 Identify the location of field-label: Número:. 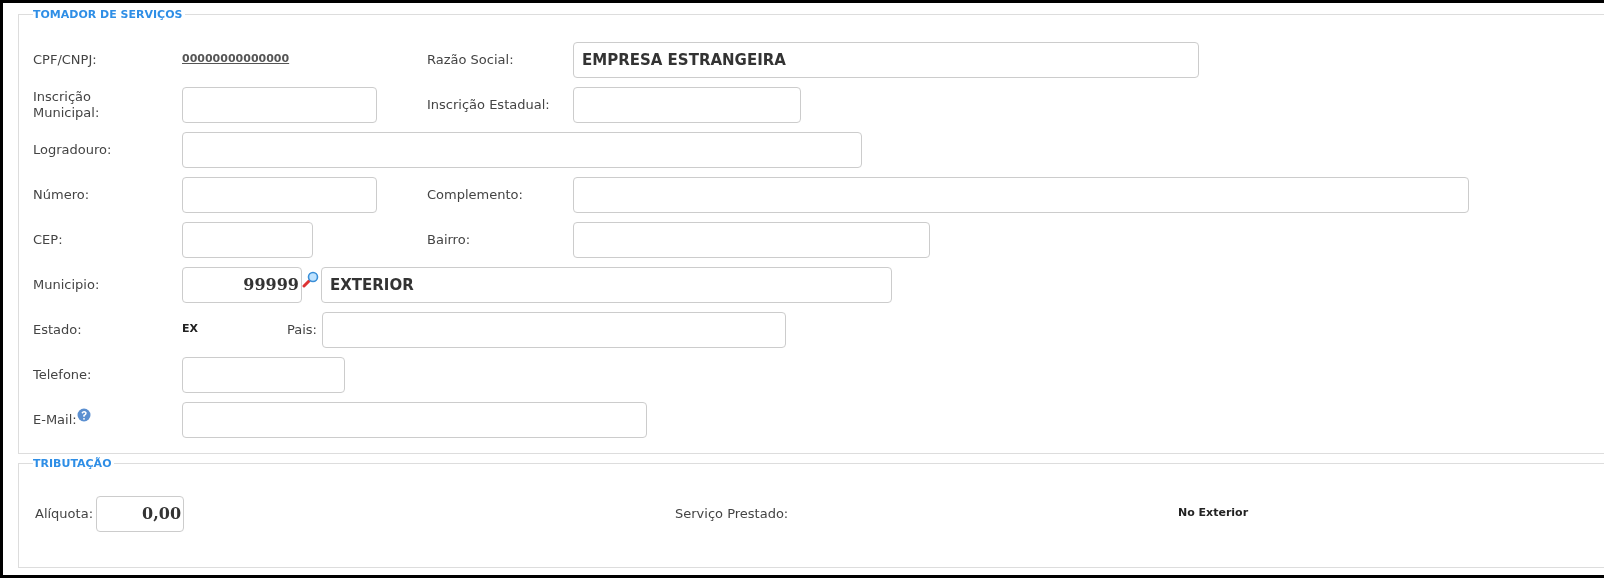
(61, 194).